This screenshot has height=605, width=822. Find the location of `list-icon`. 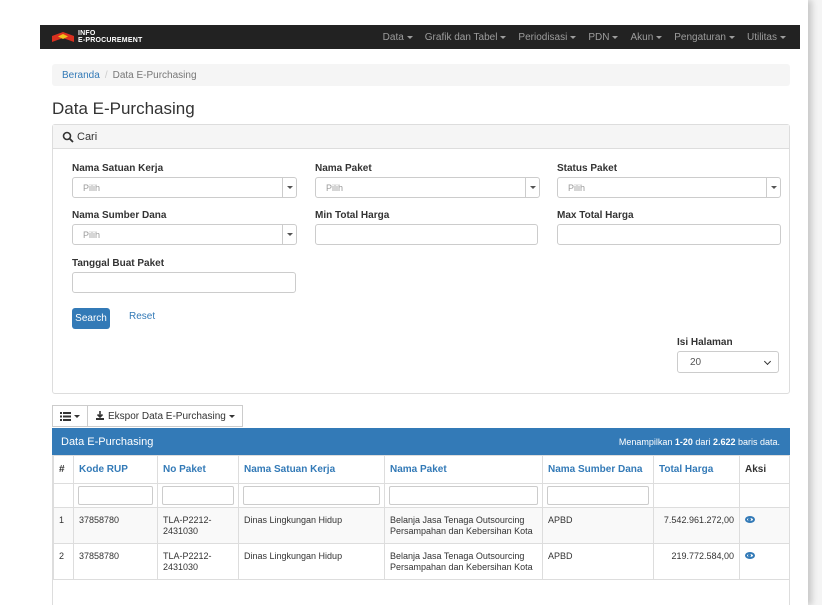

list-icon is located at coordinates (65, 416).